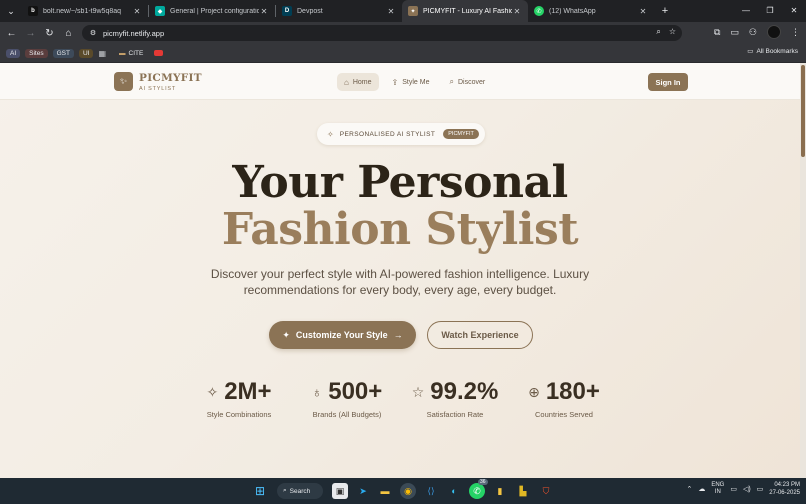 This screenshot has width=806, height=504. What do you see at coordinates (122, 53) in the screenshot?
I see `folder-icon: ▬` at bounding box center [122, 53].